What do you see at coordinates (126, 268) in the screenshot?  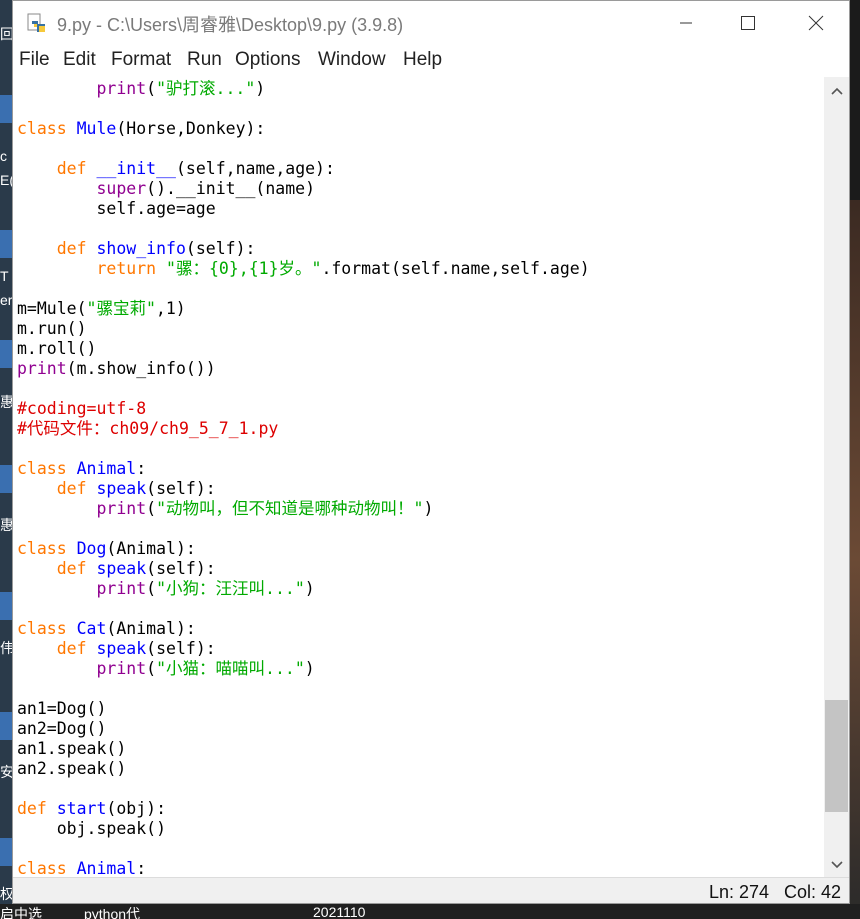 I see `code-token: return` at bounding box center [126, 268].